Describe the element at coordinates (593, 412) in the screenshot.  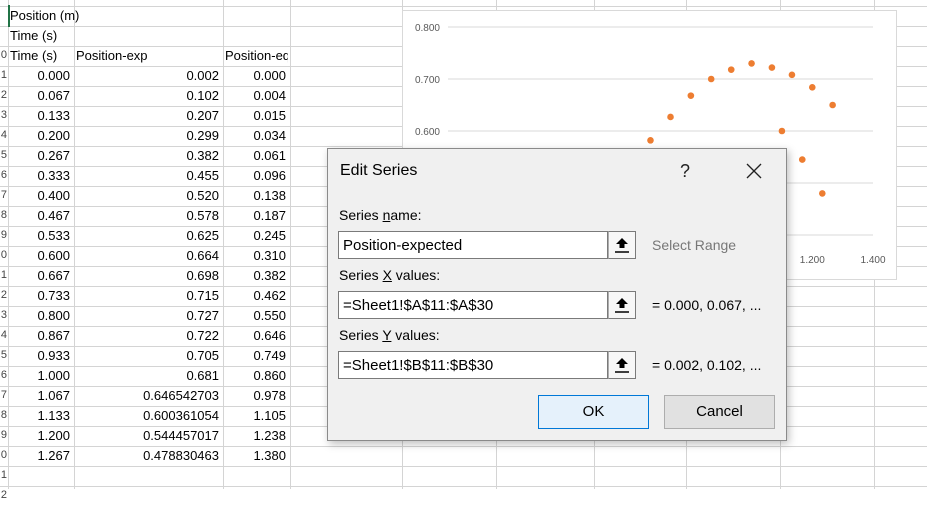
I see `ok-button: OK` at that location.